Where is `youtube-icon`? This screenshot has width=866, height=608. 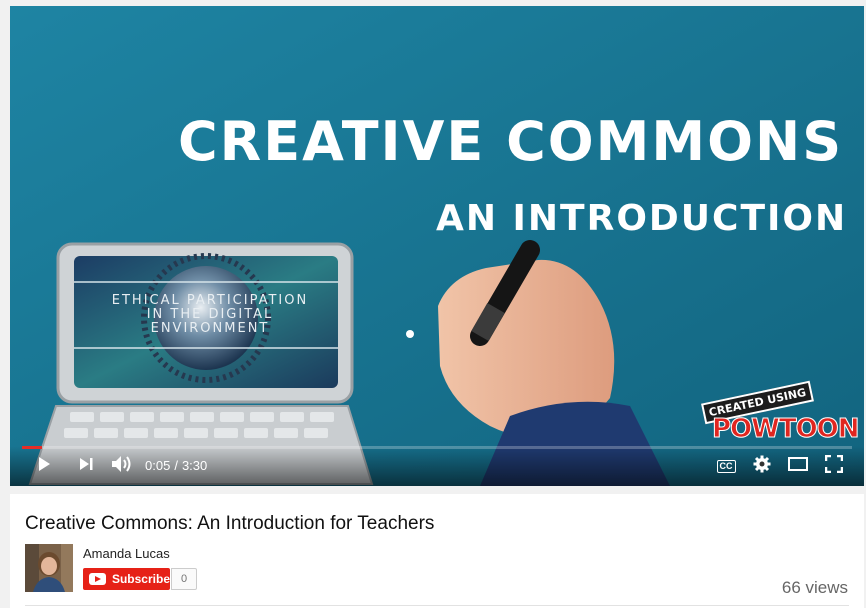
youtube-icon is located at coordinates (97, 579).